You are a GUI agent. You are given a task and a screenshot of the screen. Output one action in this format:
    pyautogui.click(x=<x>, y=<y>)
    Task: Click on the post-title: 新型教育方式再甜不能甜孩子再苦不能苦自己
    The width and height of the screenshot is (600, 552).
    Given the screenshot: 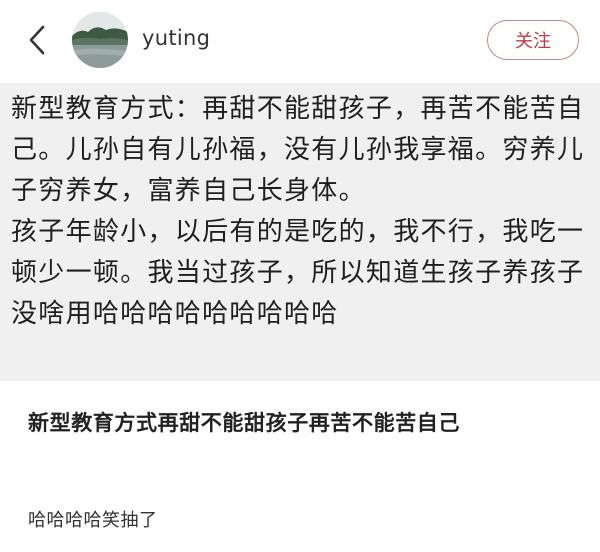 What is the action you would take?
    pyautogui.click(x=244, y=423)
    